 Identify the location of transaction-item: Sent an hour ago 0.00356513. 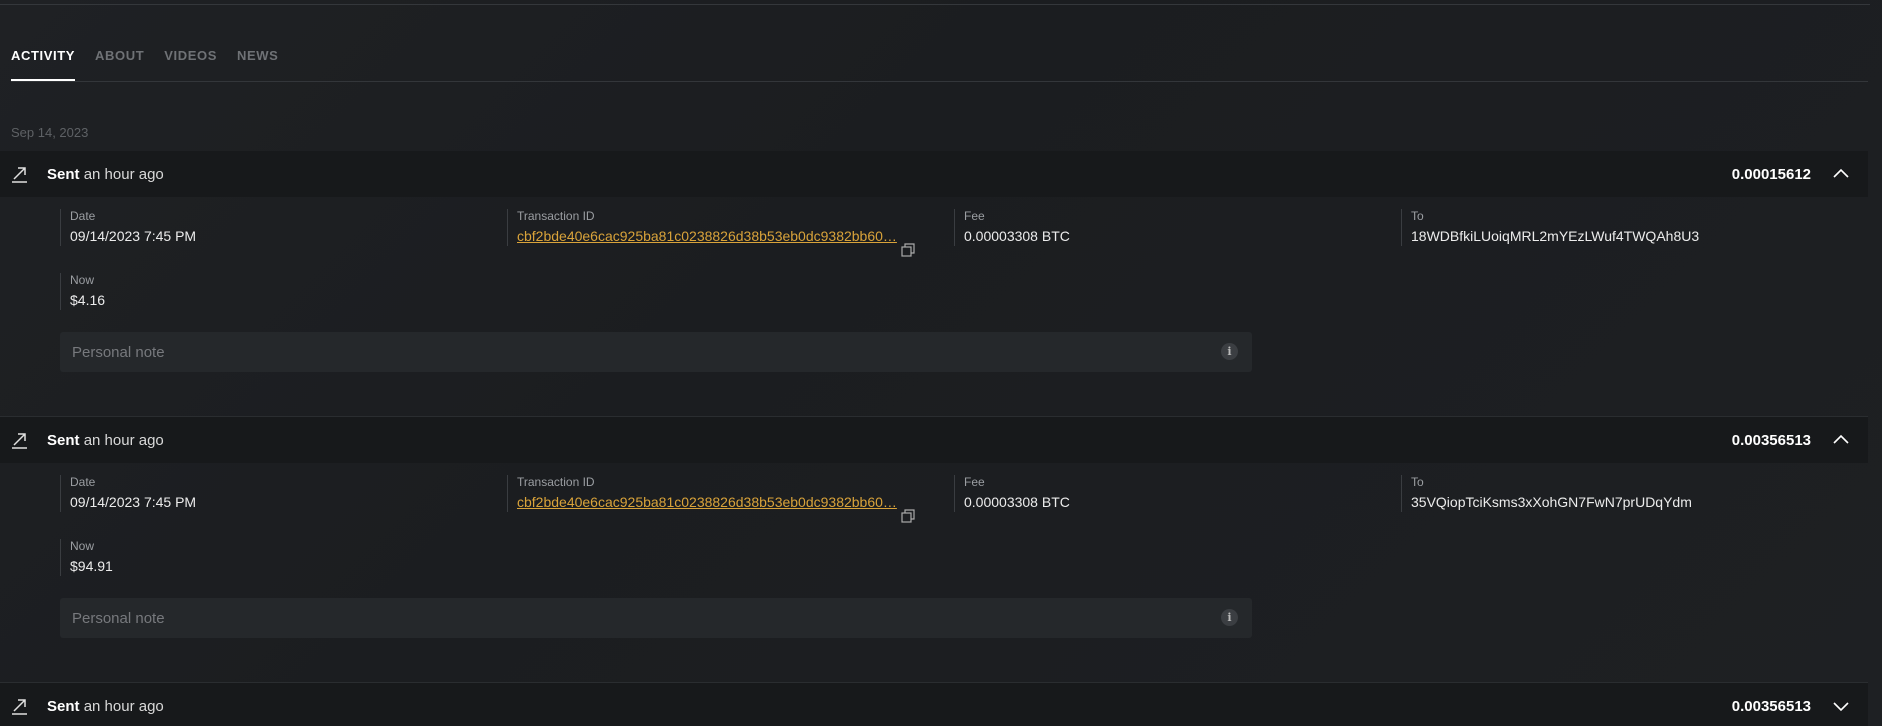
(934, 704).